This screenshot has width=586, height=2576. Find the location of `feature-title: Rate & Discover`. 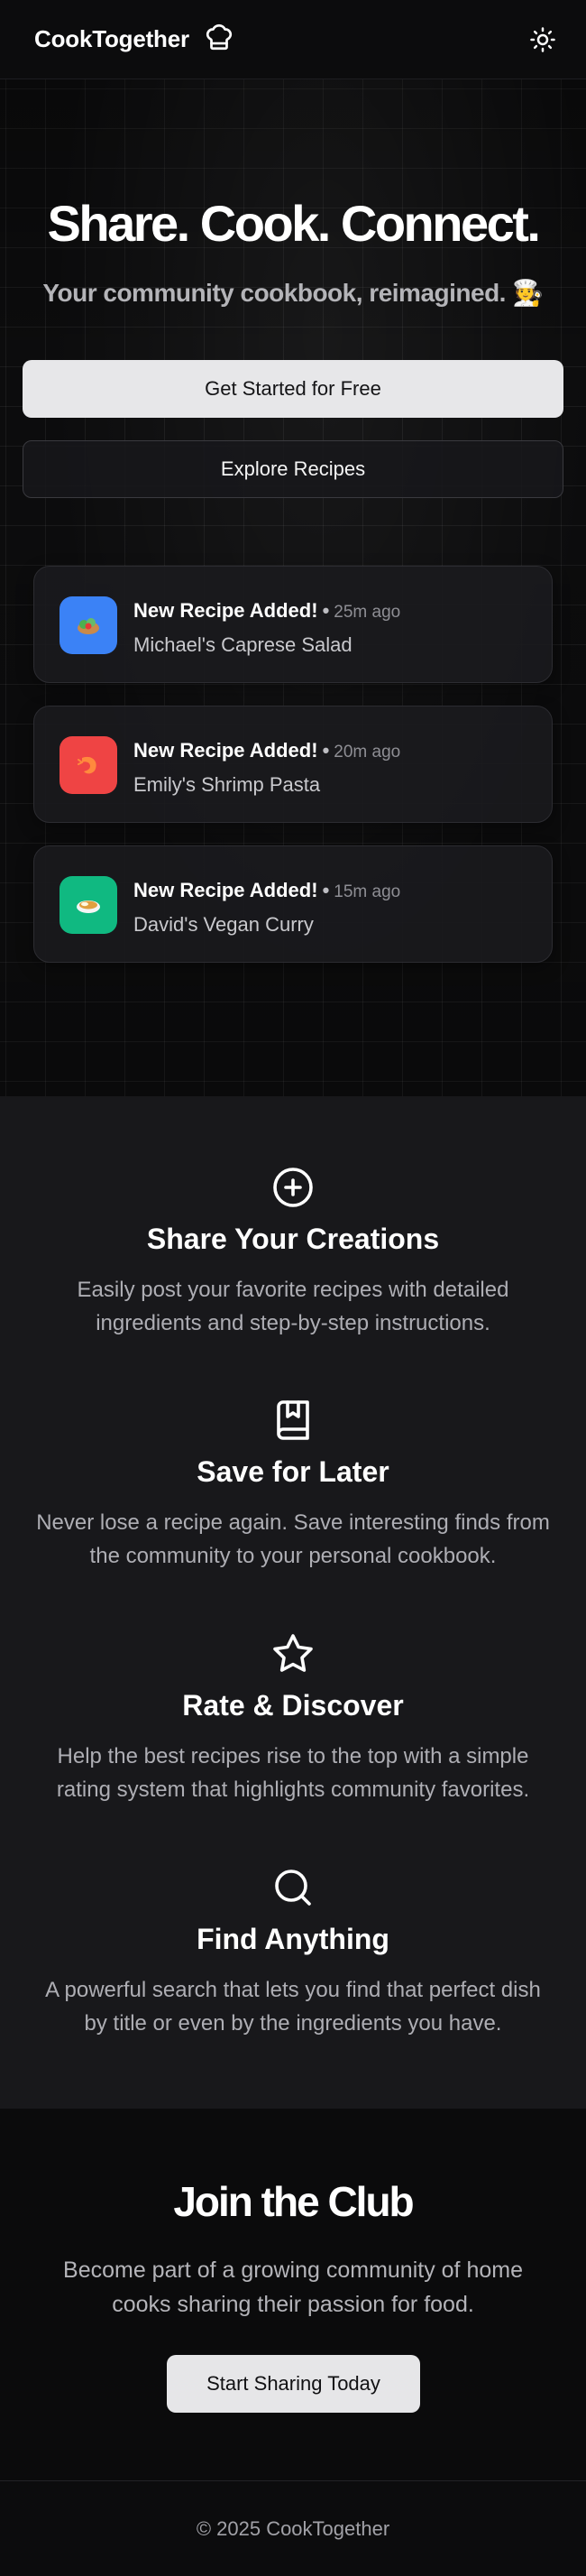

feature-title: Rate & Discover is located at coordinates (293, 1705).